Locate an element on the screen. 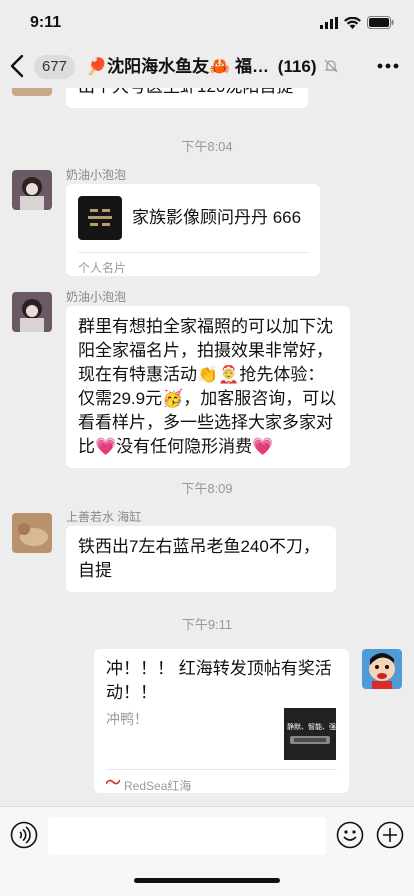 This screenshot has width=414, height=896. unread-count-badge: 677 is located at coordinates (55, 67).